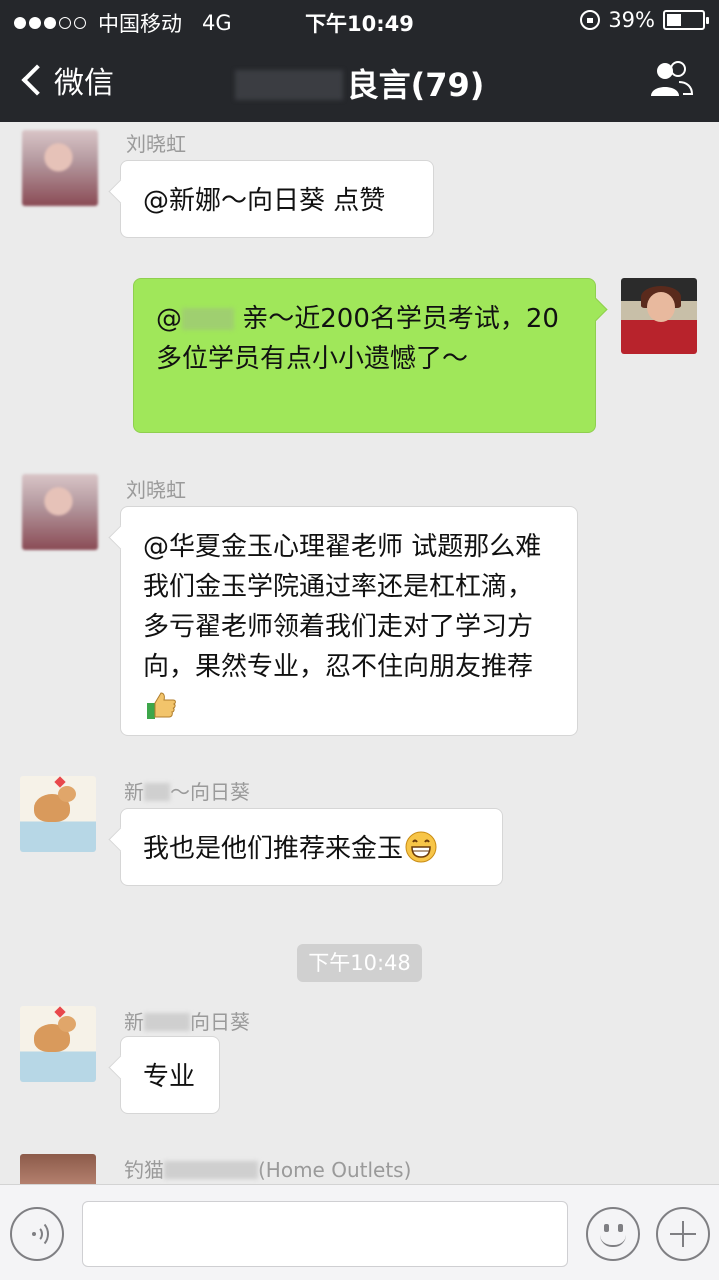 The image size is (719, 1280). What do you see at coordinates (268, 1170) in the screenshot?
I see `sender-name: 钓猫 (Home Outlets)` at bounding box center [268, 1170].